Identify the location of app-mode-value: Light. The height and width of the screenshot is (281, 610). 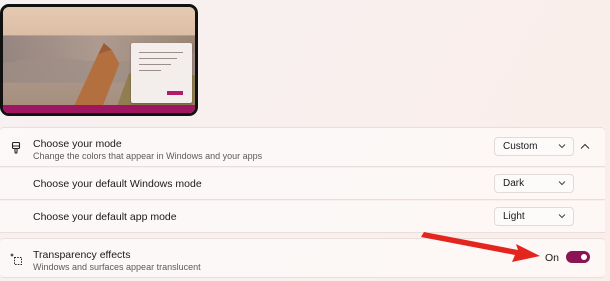
(514, 216).